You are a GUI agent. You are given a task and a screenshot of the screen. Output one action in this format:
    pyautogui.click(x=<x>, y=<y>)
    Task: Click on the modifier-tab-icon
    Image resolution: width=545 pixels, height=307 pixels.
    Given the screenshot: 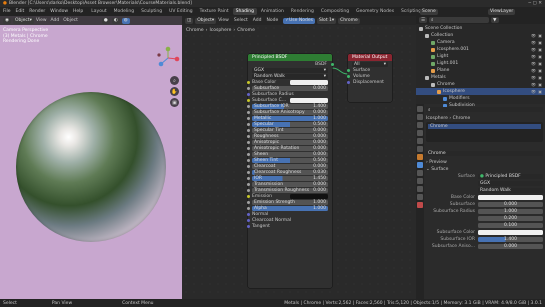 What is the action you would take?
    pyautogui.click(x=420, y=165)
    